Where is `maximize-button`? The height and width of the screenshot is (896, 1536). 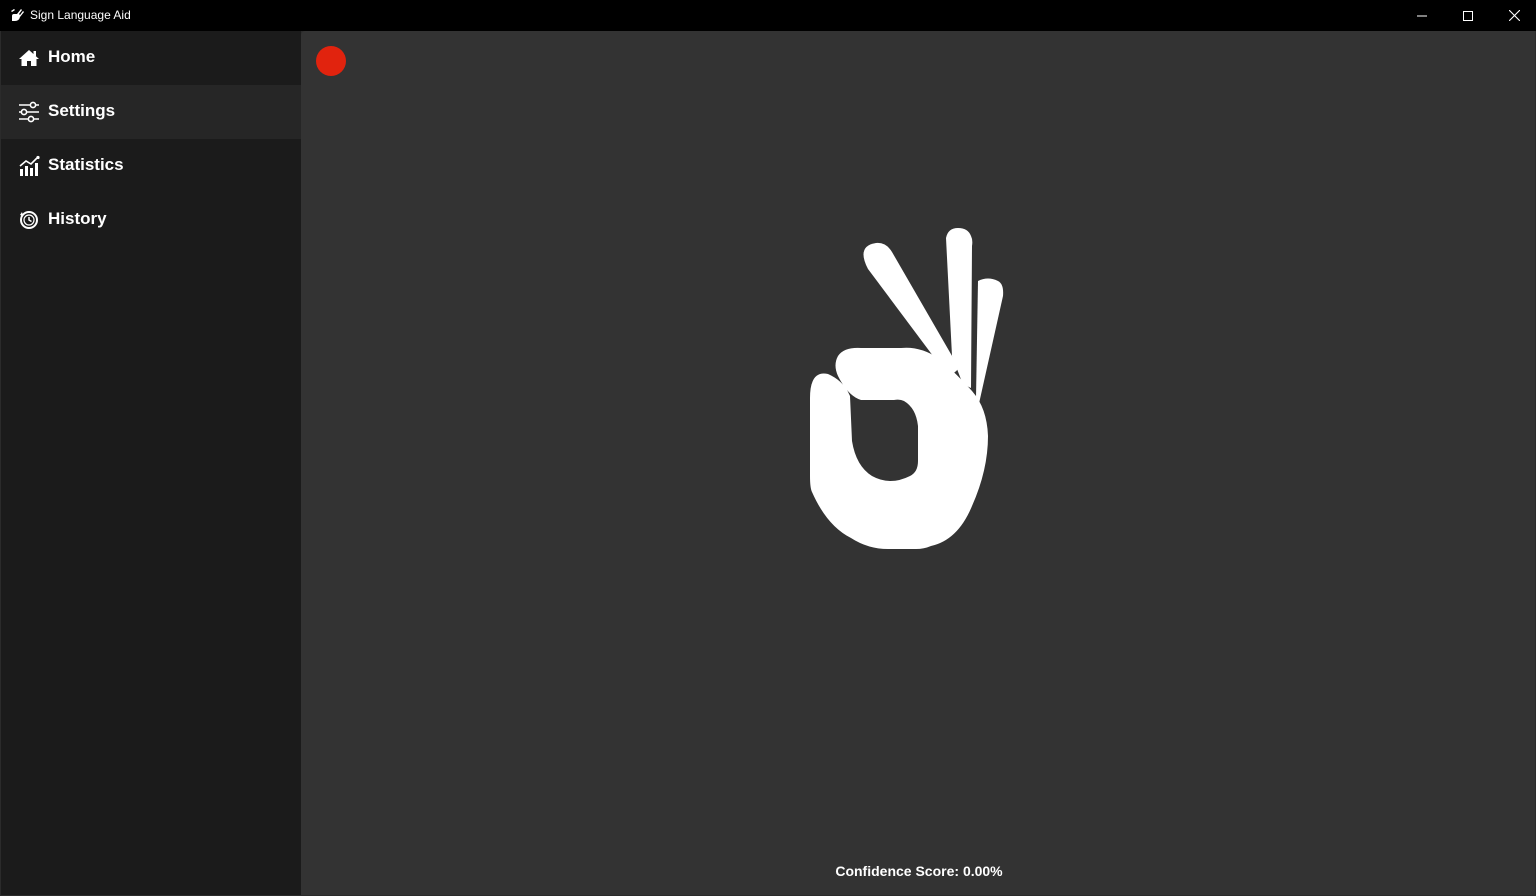
maximize-button is located at coordinates (1468, 15).